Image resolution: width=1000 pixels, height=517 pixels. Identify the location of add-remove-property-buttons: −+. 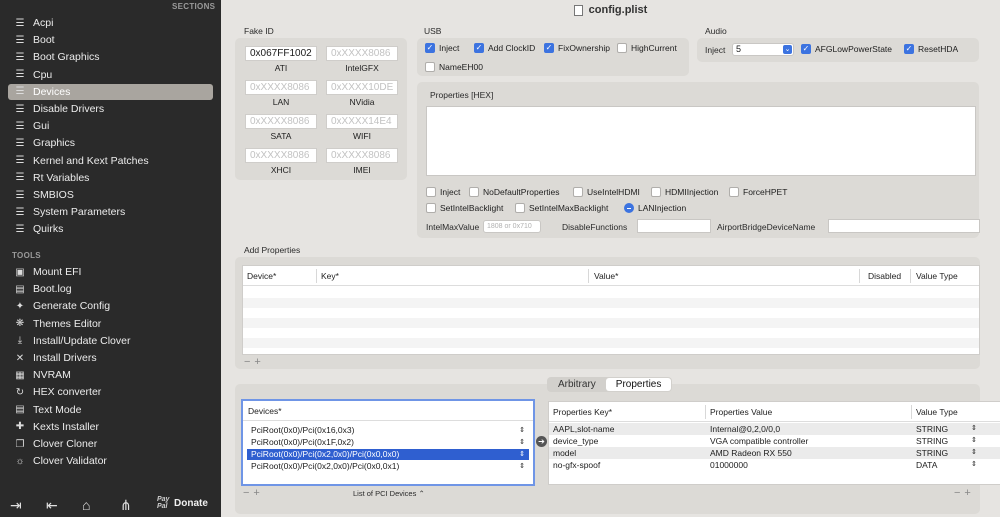
(254, 362).